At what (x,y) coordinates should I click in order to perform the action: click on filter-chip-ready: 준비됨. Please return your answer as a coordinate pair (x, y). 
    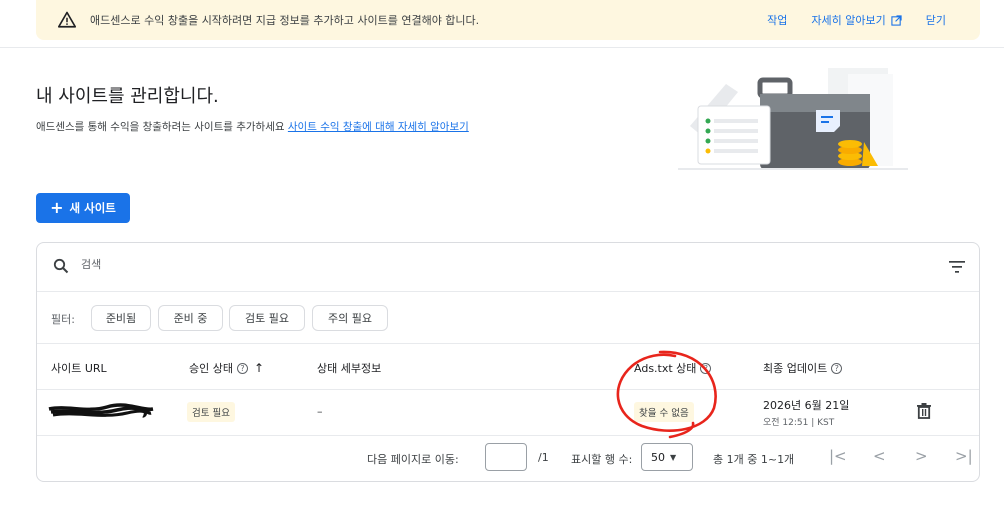
    Looking at the image, I should click on (121, 318).